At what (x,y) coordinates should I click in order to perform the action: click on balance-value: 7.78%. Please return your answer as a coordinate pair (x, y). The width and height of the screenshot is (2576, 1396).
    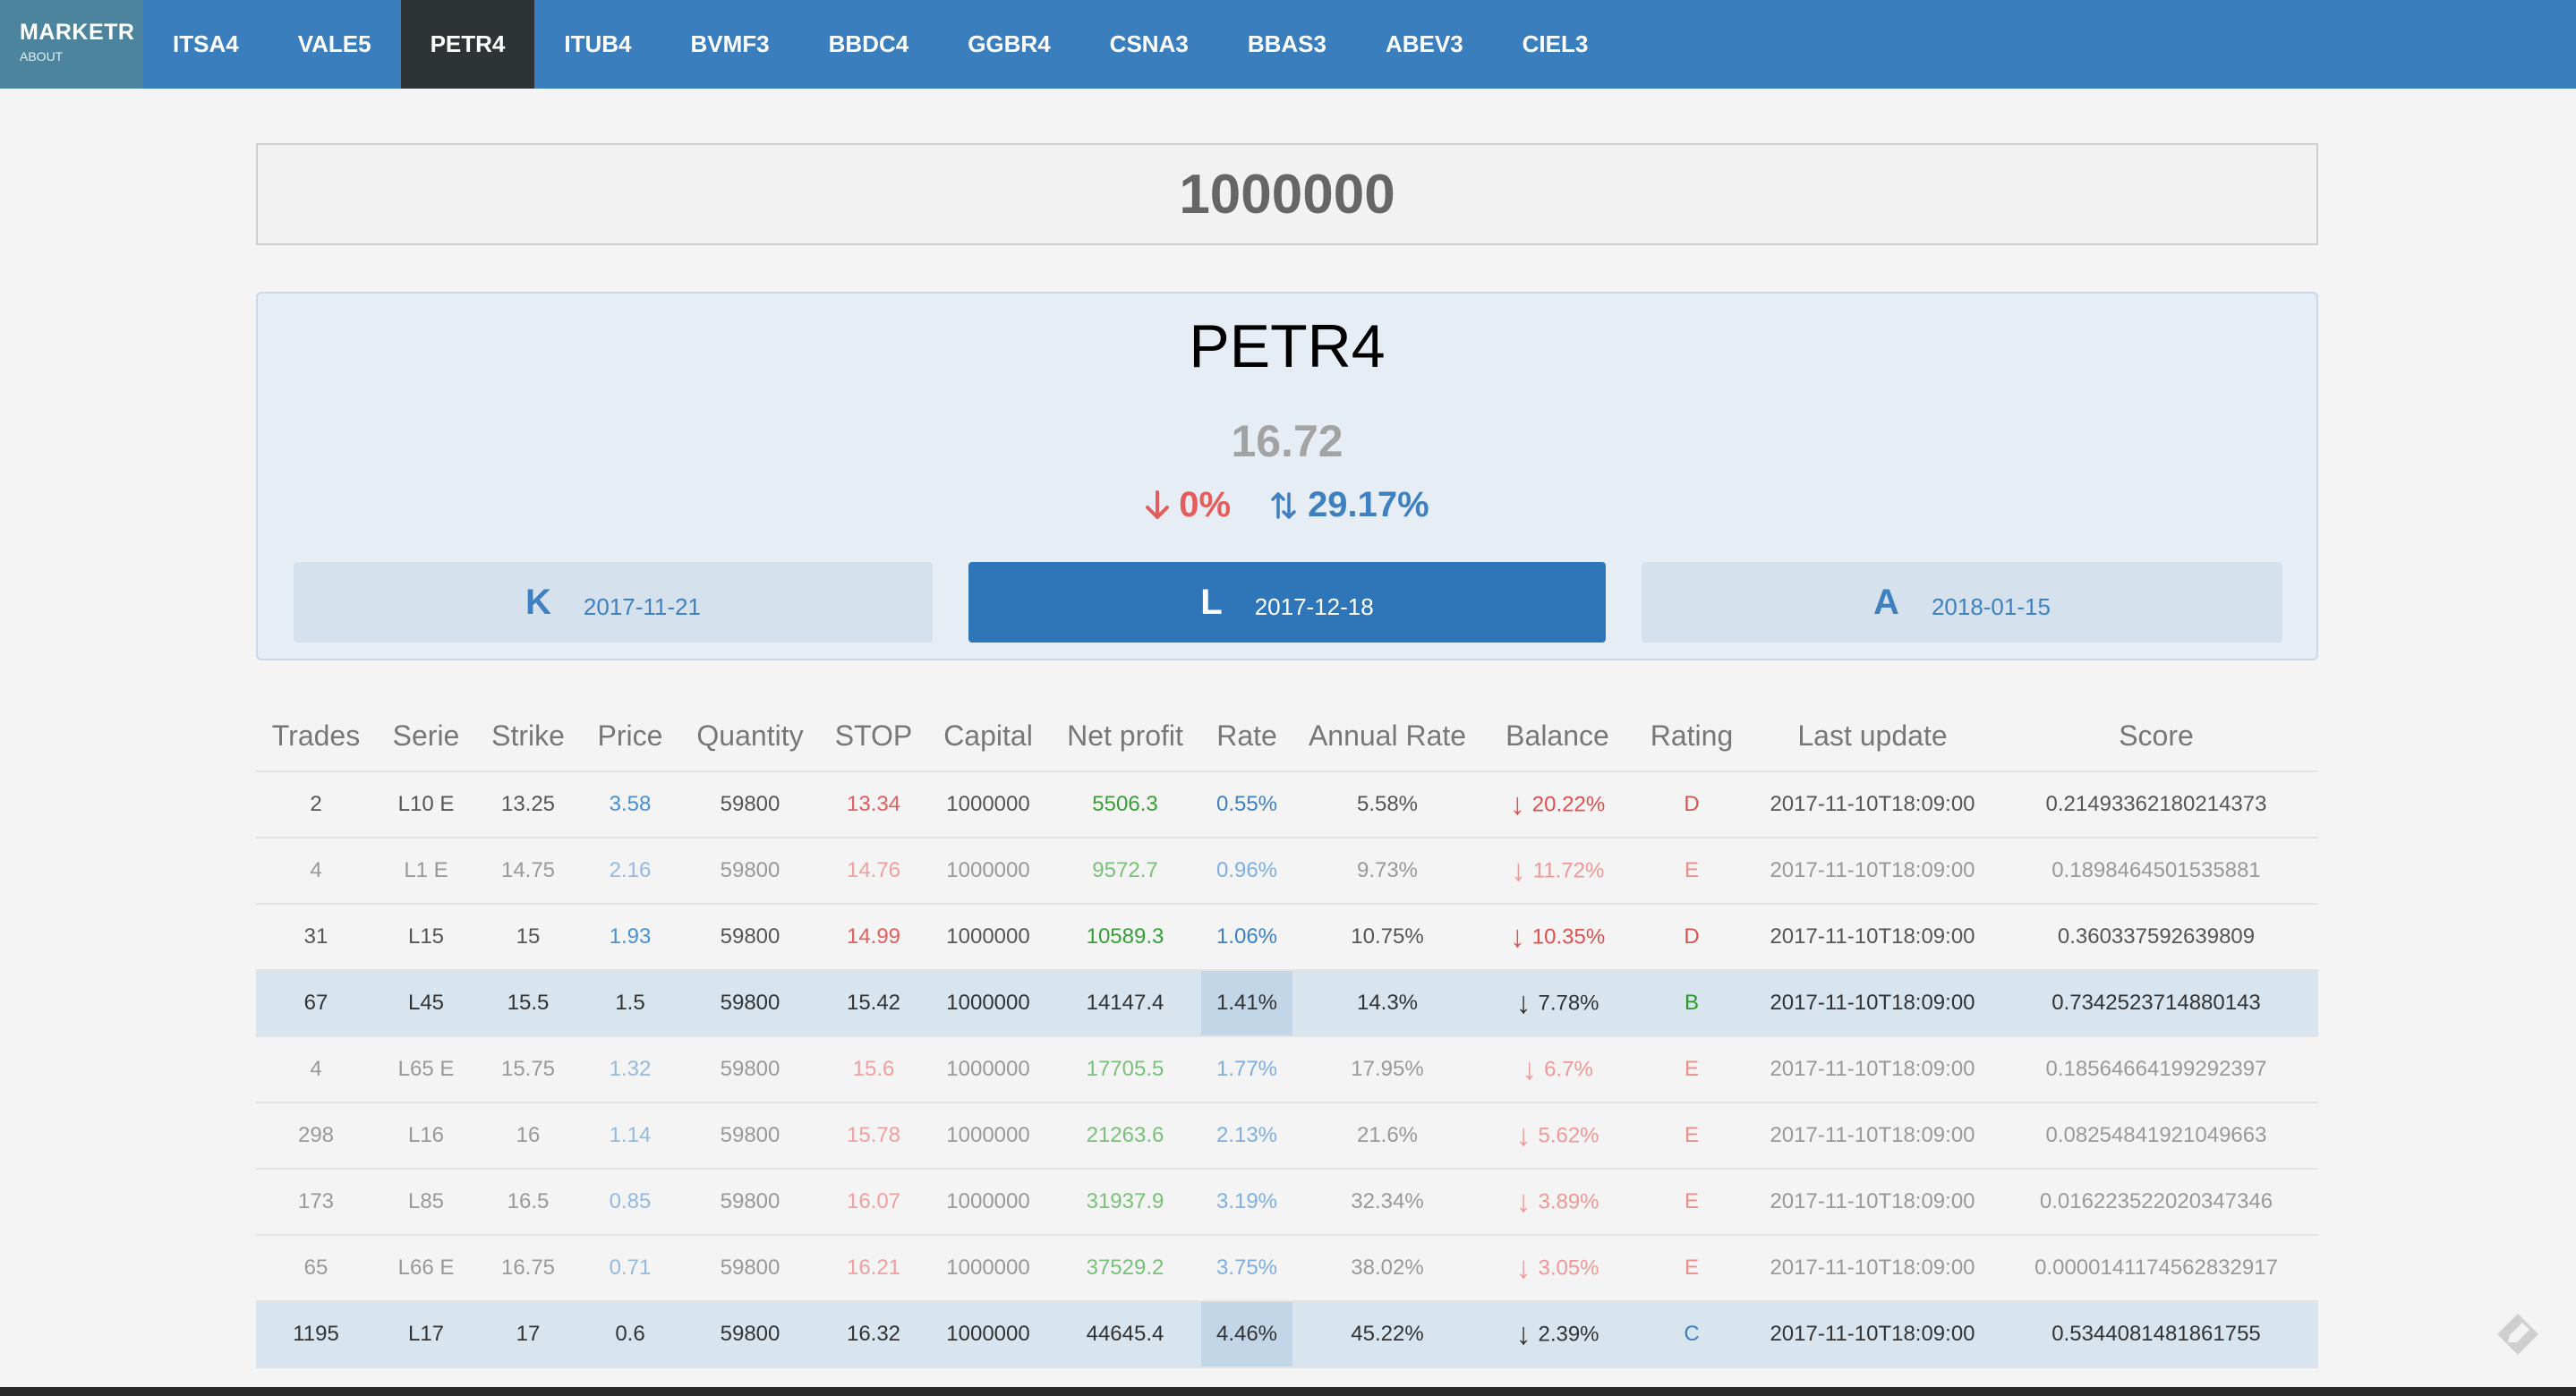
    Looking at the image, I should click on (1568, 1003).